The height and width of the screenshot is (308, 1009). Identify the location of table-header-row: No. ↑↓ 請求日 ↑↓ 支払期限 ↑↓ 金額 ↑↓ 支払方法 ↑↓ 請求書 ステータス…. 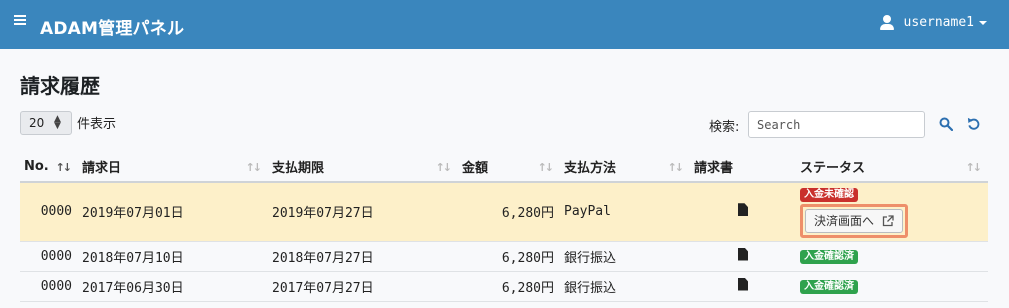
(504, 167).